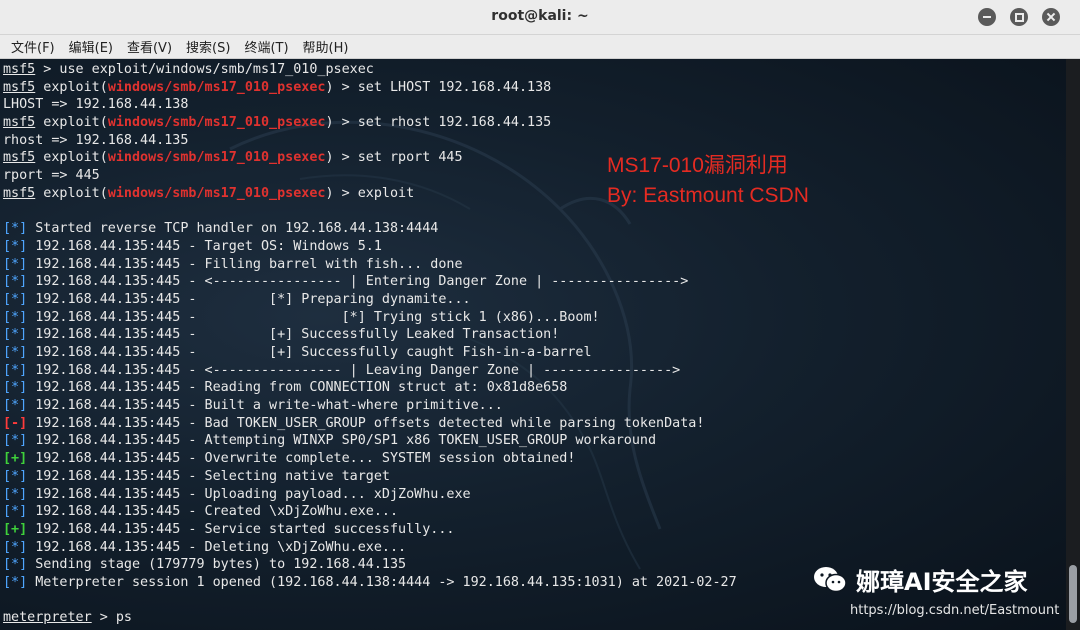  What do you see at coordinates (33, 46) in the screenshot?
I see `menu-file: 文件(F)` at bounding box center [33, 46].